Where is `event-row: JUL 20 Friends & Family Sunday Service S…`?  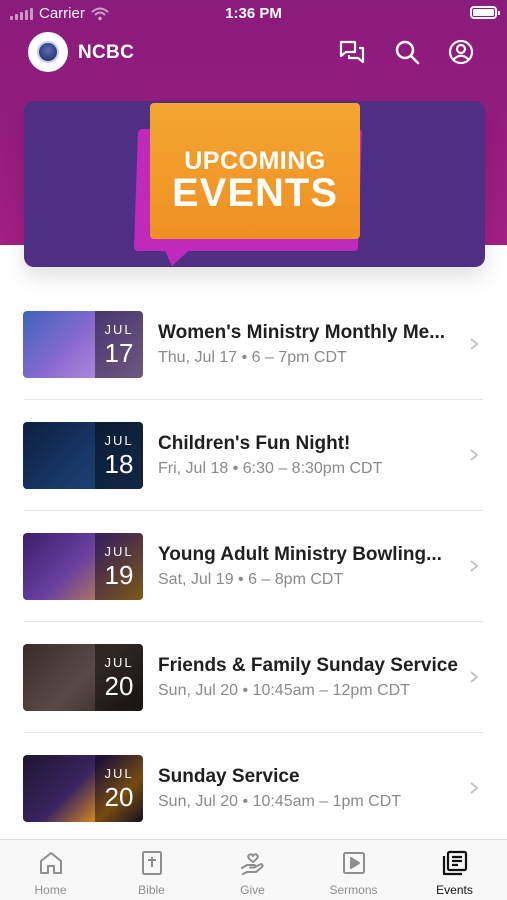 event-row: JUL 20 Friends & Family Sunday Service S… is located at coordinates (253, 677).